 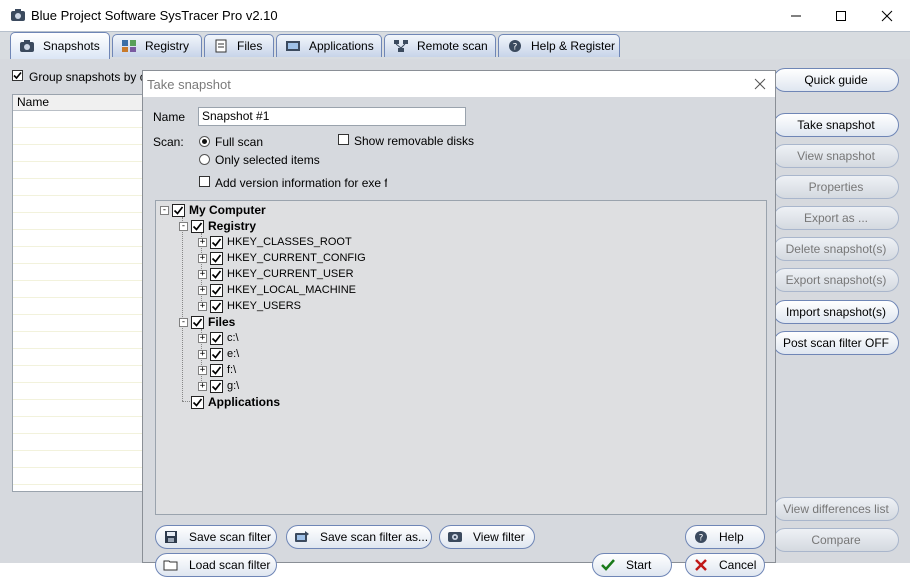 I want to click on tree-node-hku: + HKEY_USERS, so click(x=249, y=306).